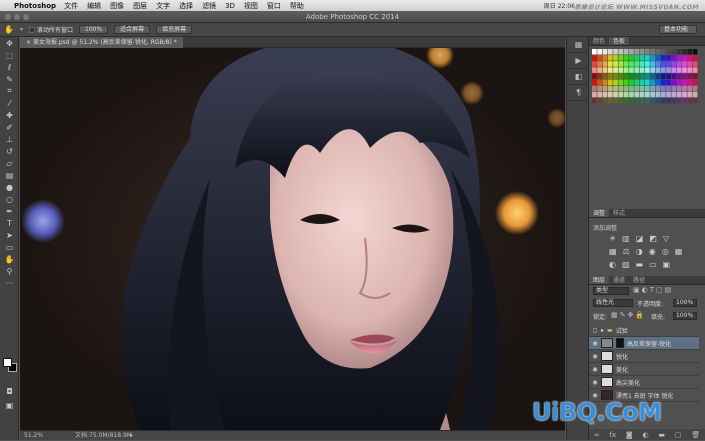  Describe the element at coordinates (599, 41) in the screenshot. I see `tab-color: 颜色` at that location.